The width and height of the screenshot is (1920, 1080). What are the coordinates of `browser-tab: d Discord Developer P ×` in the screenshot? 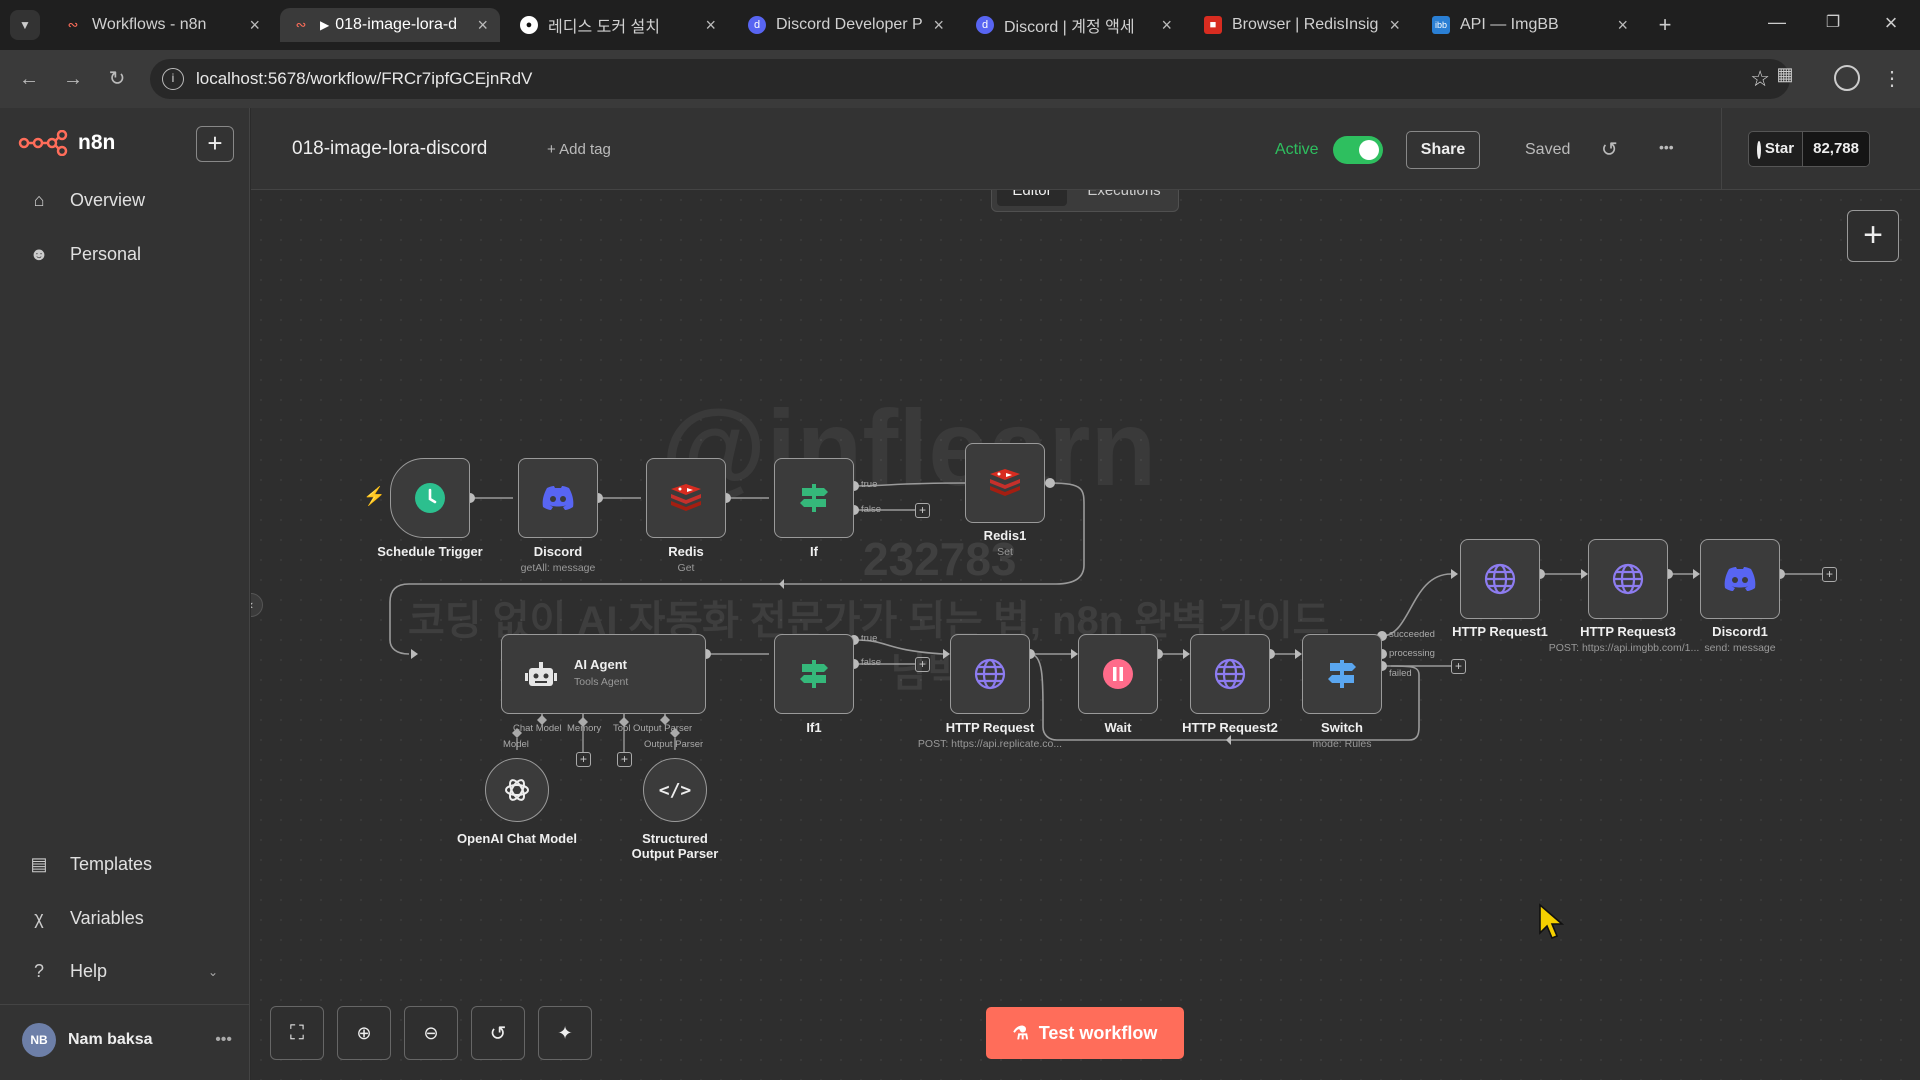 It's located at (846, 25).